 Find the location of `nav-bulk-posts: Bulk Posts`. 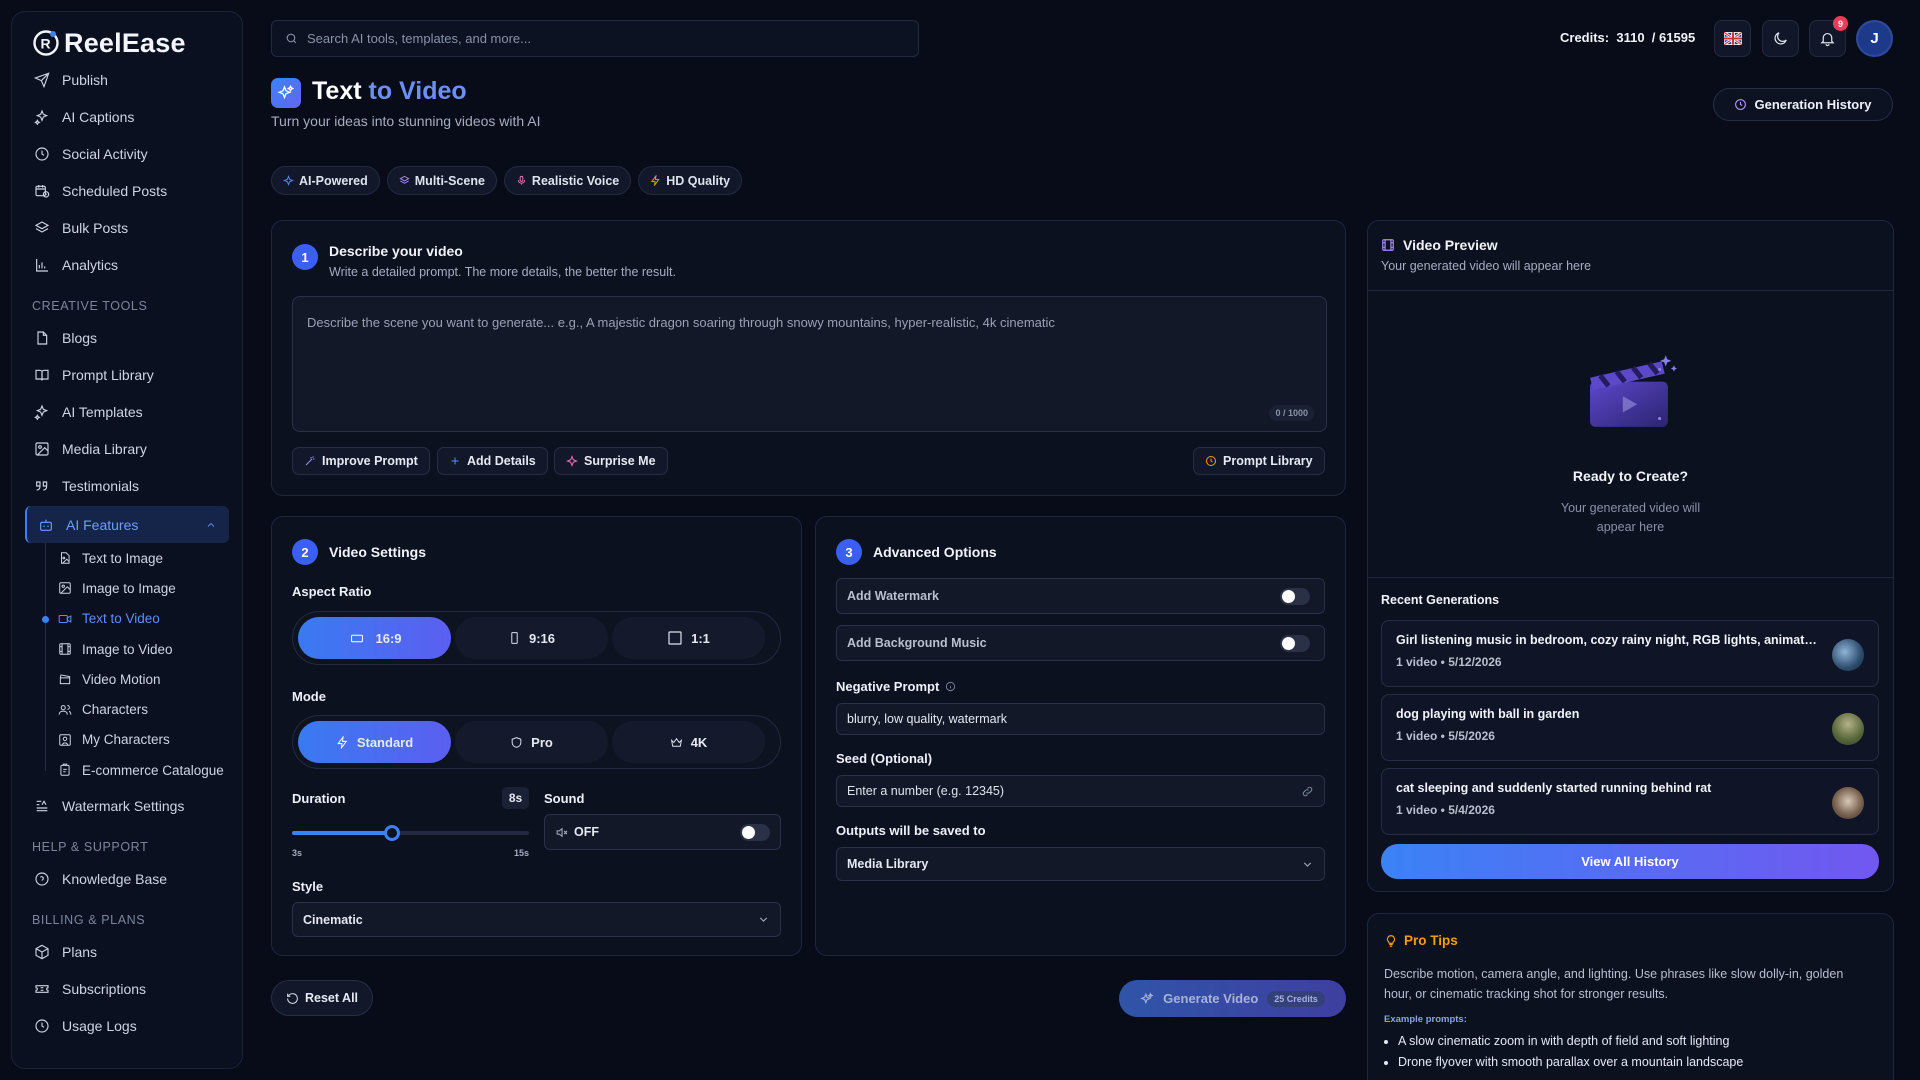

nav-bulk-posts: Bulk Posts is located at coordinates (127, 227).